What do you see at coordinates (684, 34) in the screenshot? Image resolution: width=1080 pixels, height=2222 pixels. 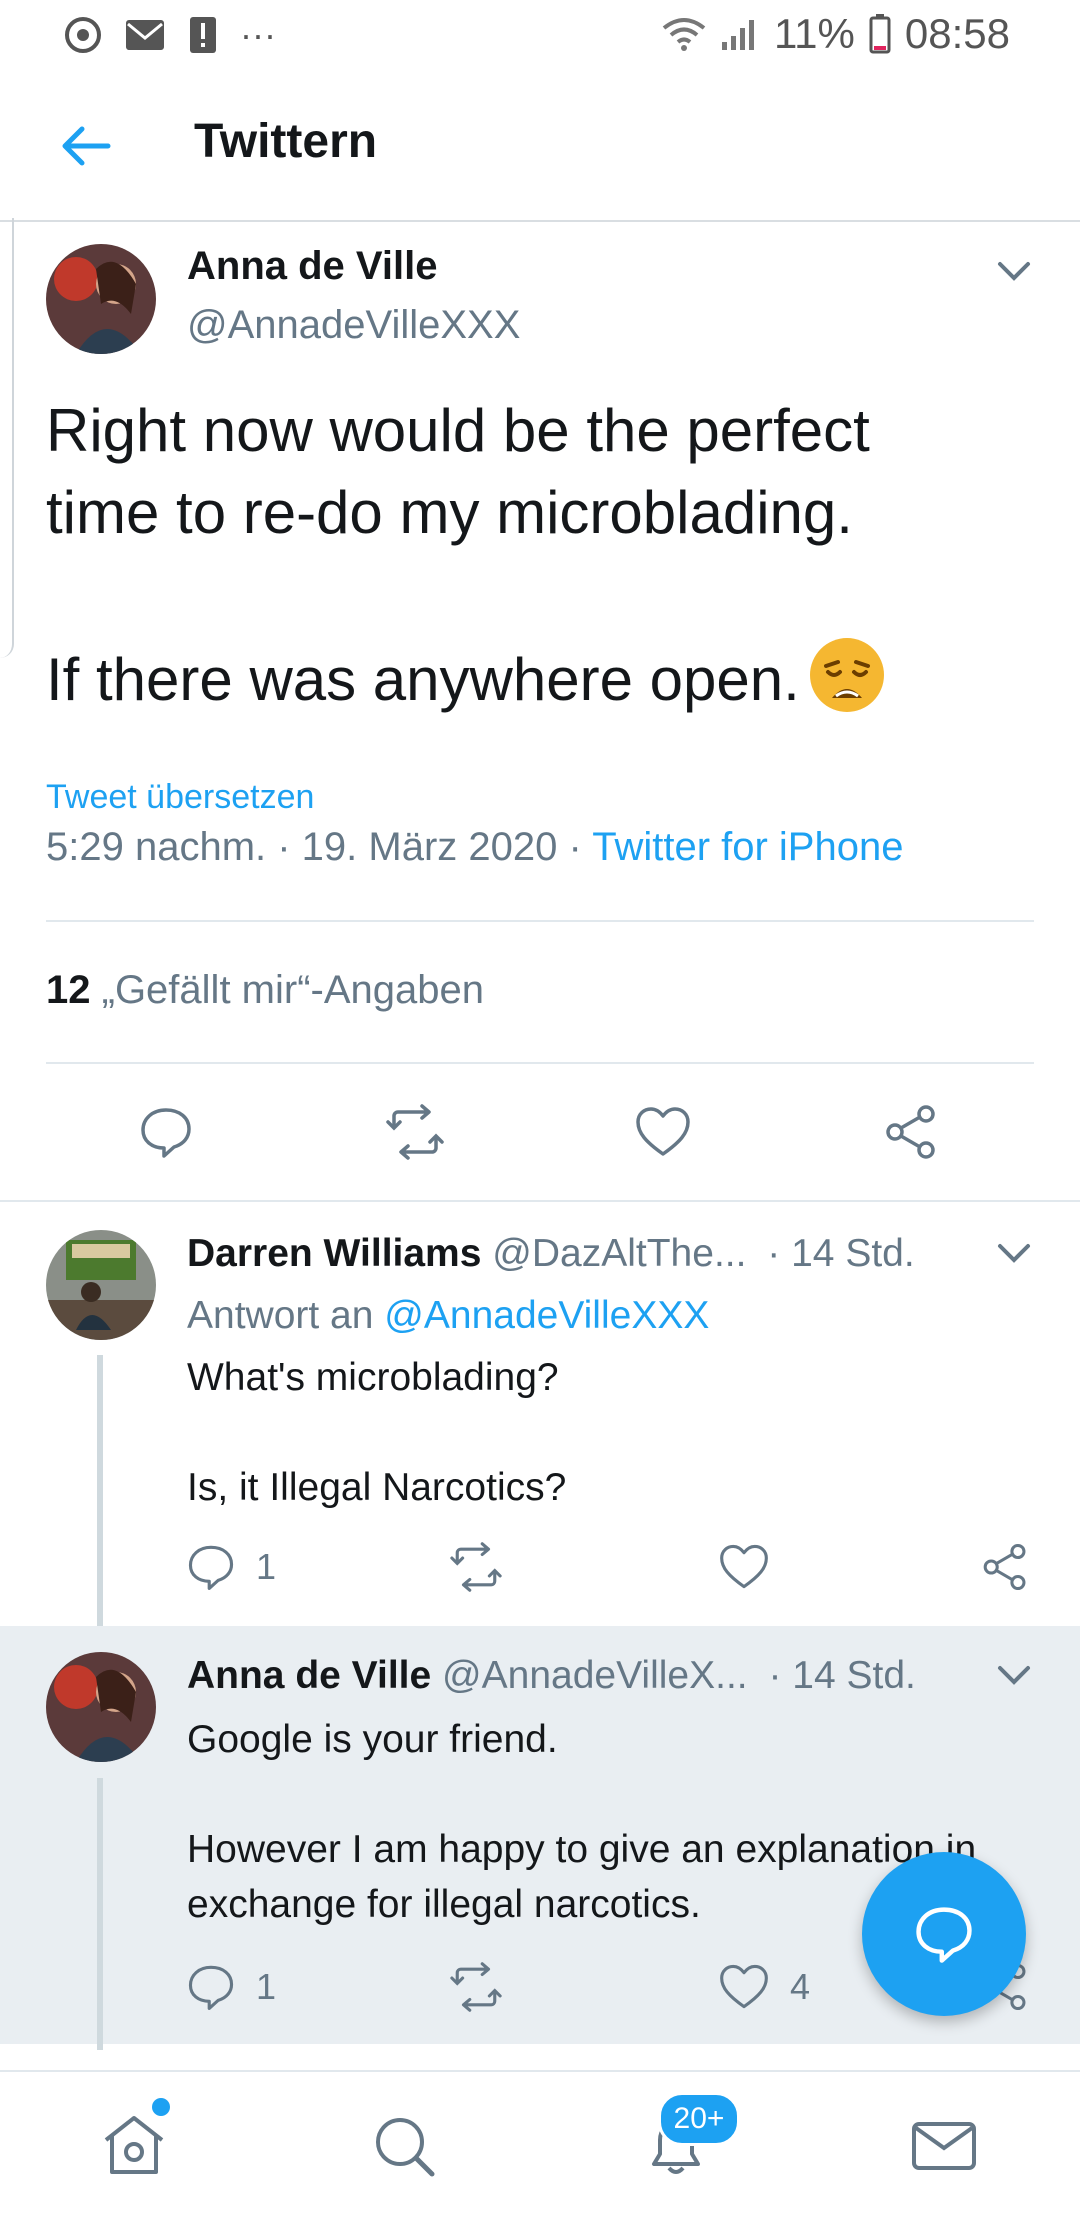 I see `wifi-icon` at bounding box center [684, 34].